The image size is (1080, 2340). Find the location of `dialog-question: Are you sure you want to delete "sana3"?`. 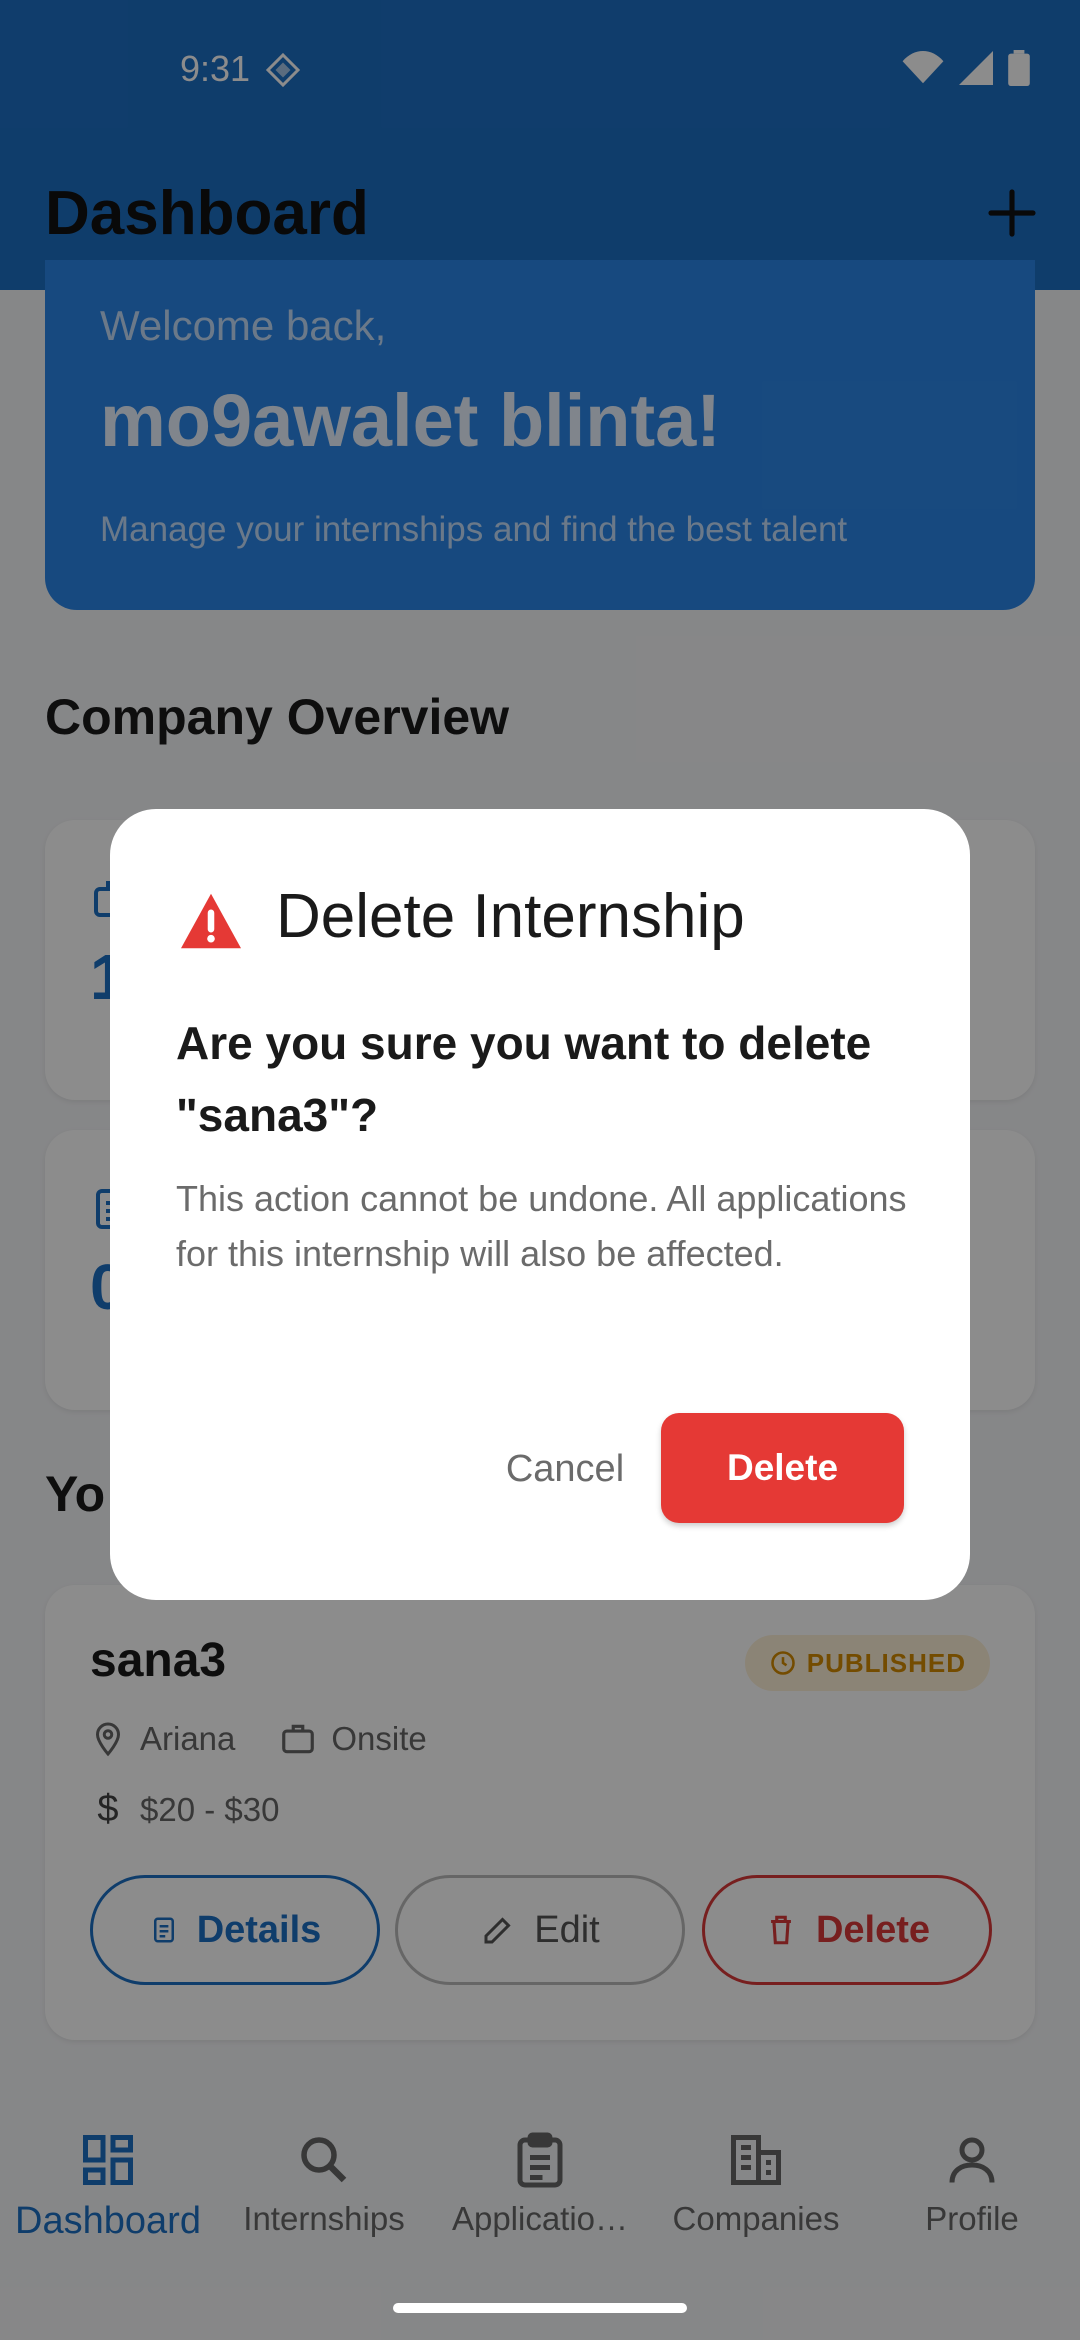

dialog-question: Are you sure you want to delete "sana3"? is located at coordinates (524, 1079).